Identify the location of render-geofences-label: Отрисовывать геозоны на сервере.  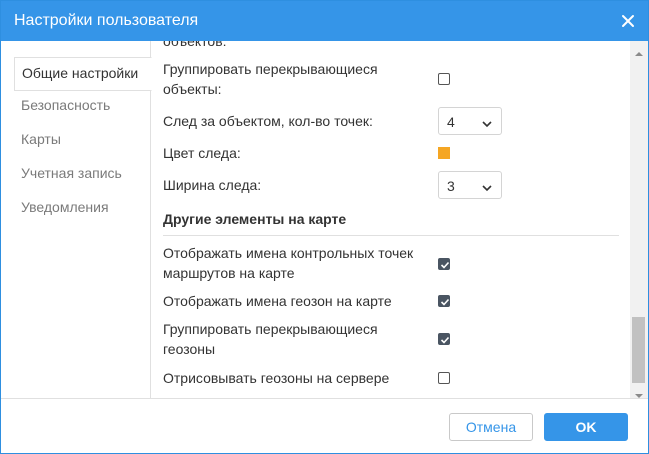
(276, 378).